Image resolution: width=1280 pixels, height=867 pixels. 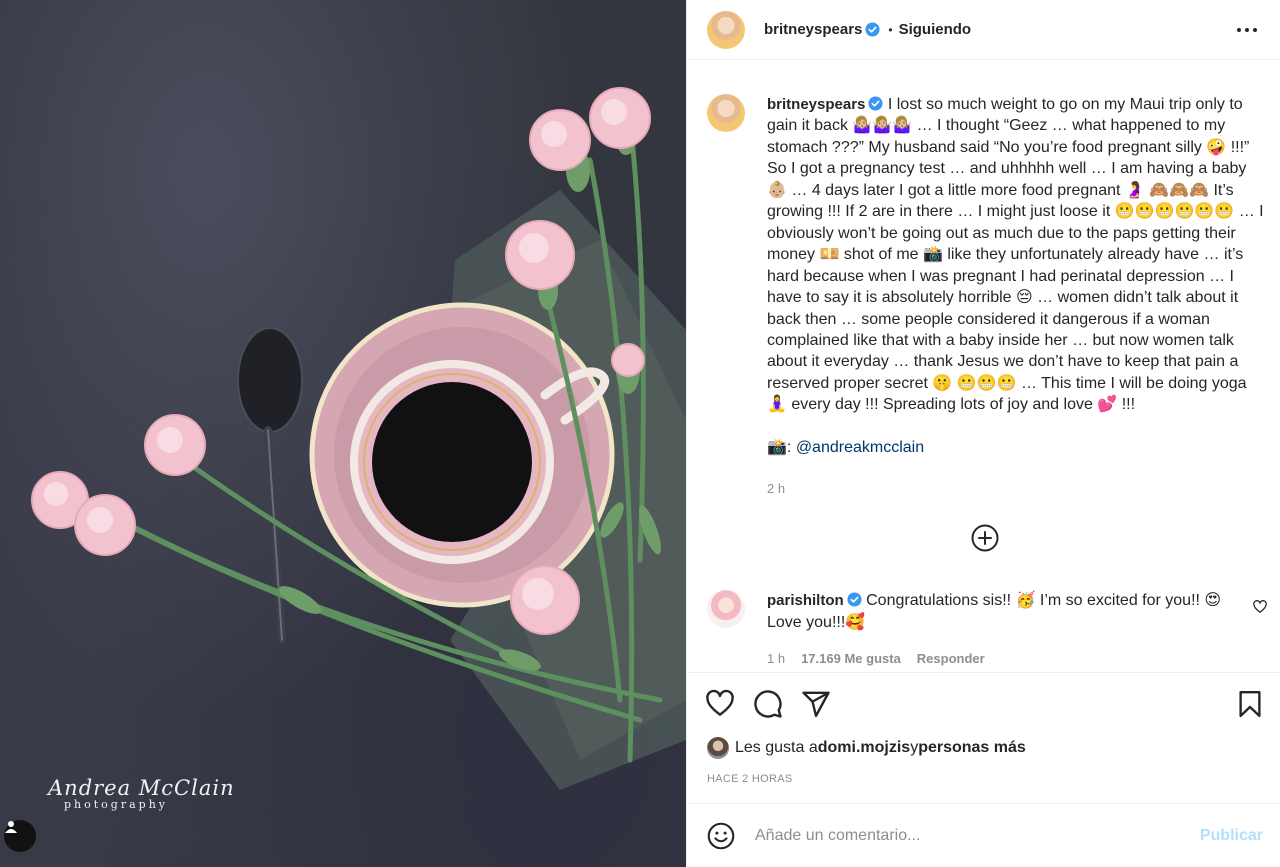 I want to click on liker-username: domi.mojzis, so click(x=864, y=748).